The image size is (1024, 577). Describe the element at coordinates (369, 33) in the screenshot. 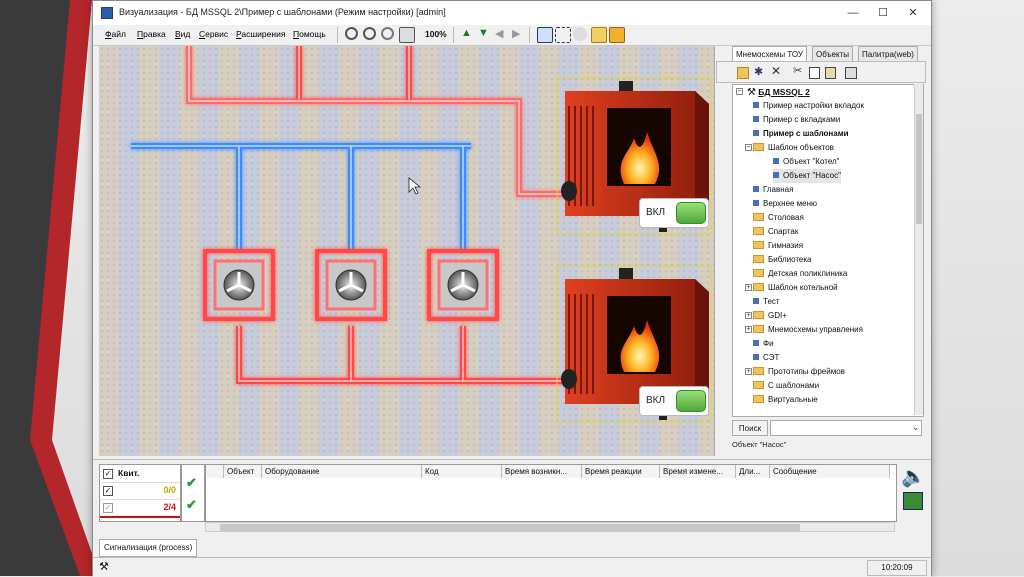

I see `zoom-out-icon` at that location.